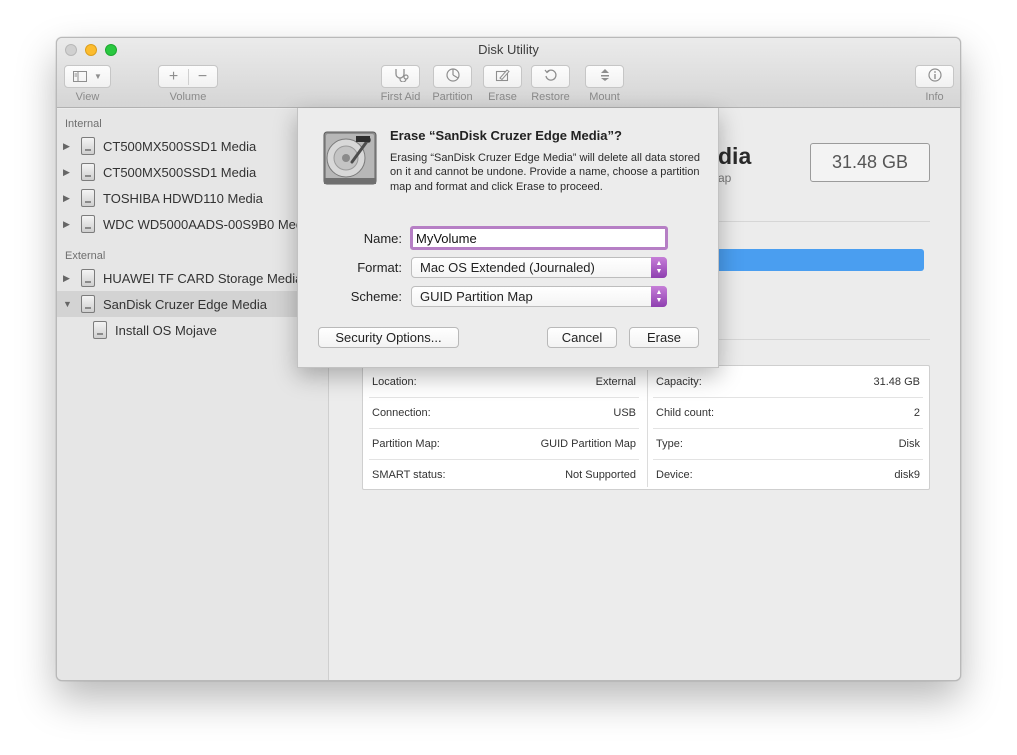 The height and width of the screenshot is (755, 1017). Describe the element at coordinates (504, 474) in the screenshot. I see `info-smart-status: SMART status: Not Supported` at that location.